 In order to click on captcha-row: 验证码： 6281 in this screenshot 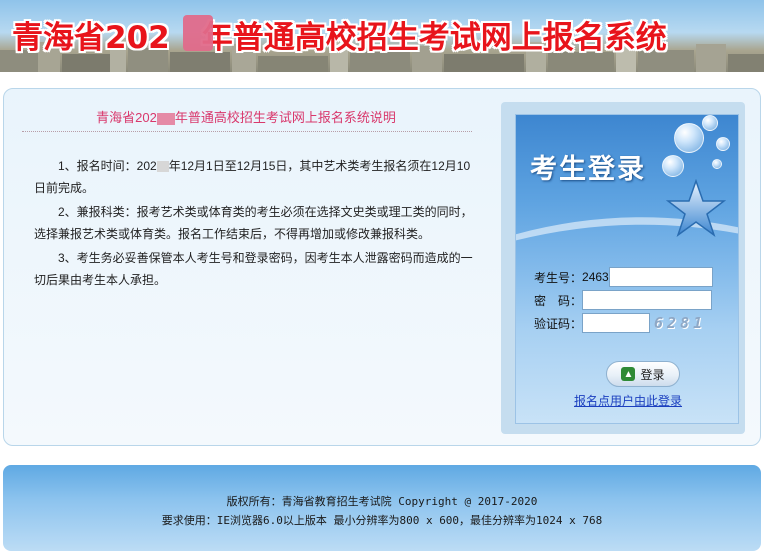, I will do `click(620, 323)`.